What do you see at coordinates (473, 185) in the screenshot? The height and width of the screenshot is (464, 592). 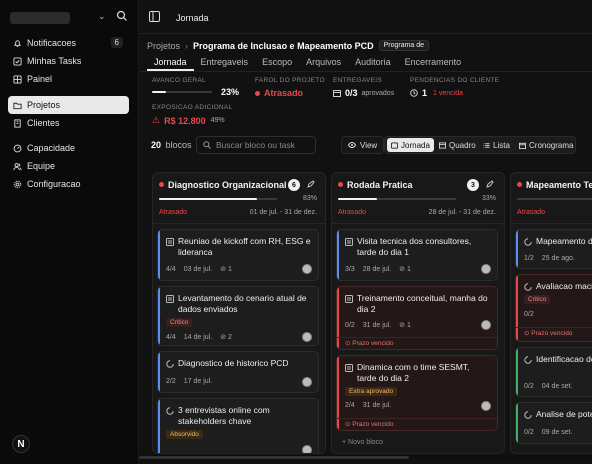 I see `task-count-badge: 3` at bounding box center [473, 185].